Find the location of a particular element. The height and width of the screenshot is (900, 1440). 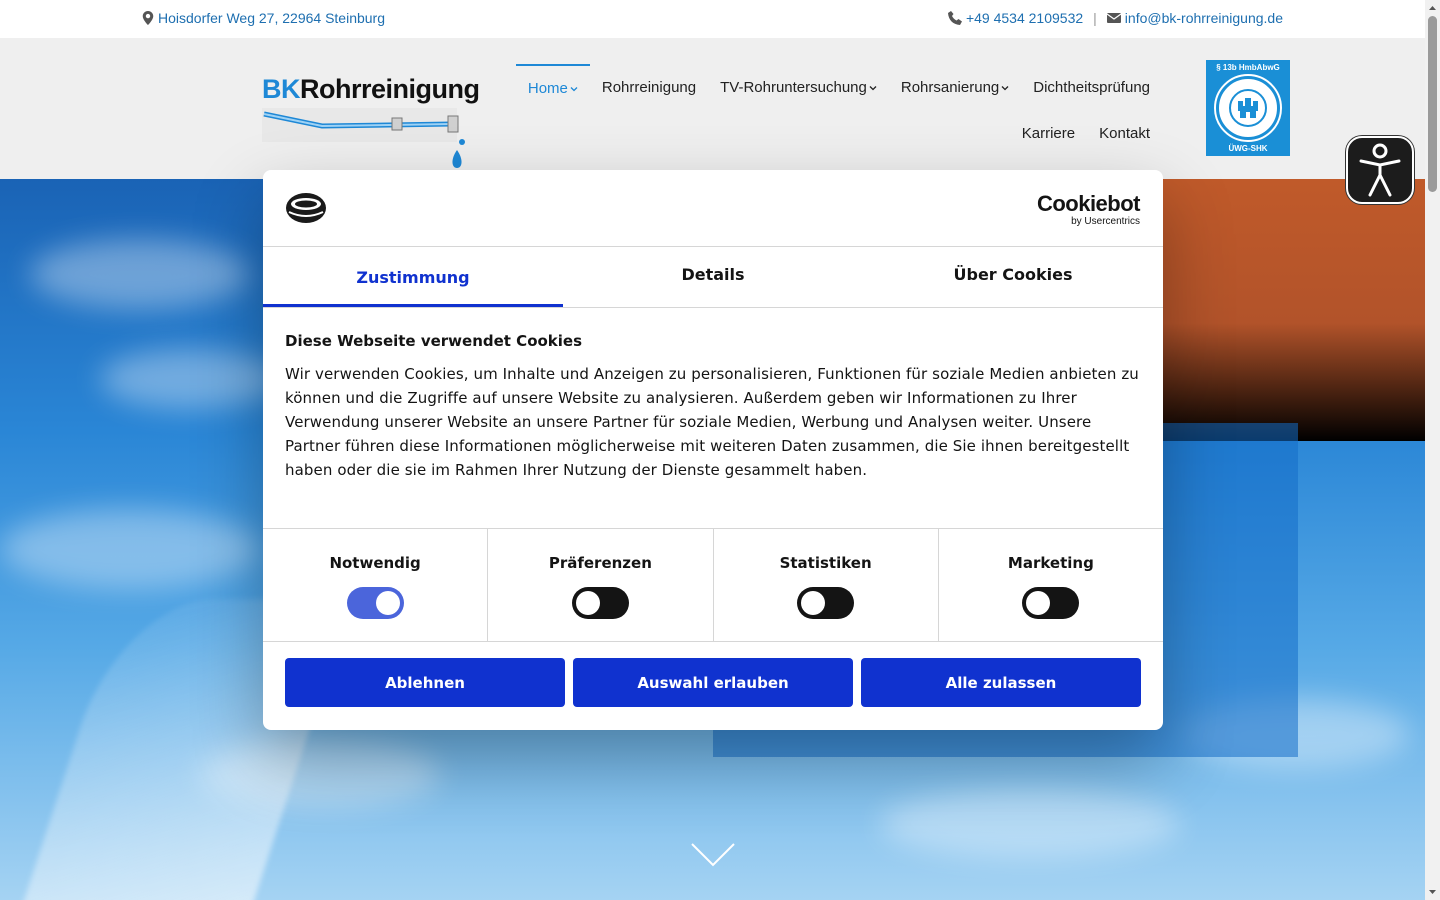

cookiebot-brand-sub: by Usercentrics is located at coordinates (1105, 221).